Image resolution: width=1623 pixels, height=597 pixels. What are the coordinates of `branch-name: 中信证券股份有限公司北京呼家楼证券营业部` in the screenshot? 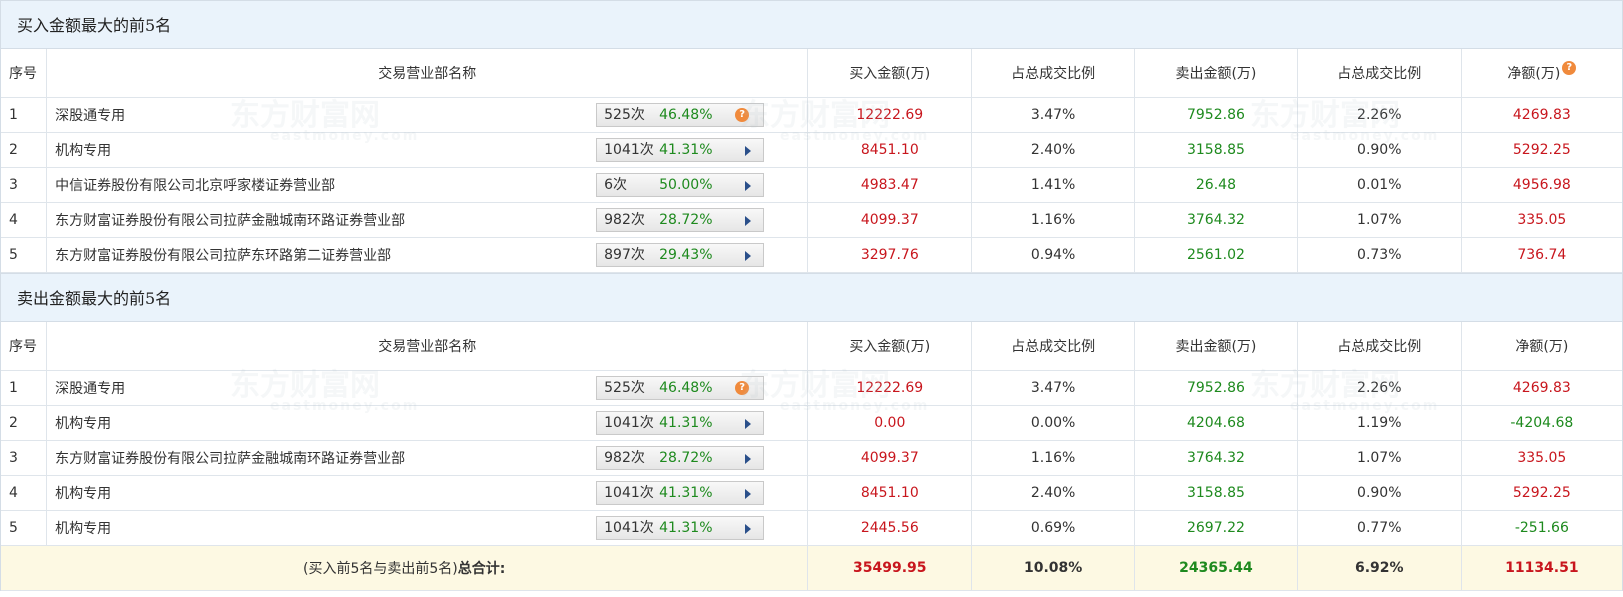 It's located at (195, 186).